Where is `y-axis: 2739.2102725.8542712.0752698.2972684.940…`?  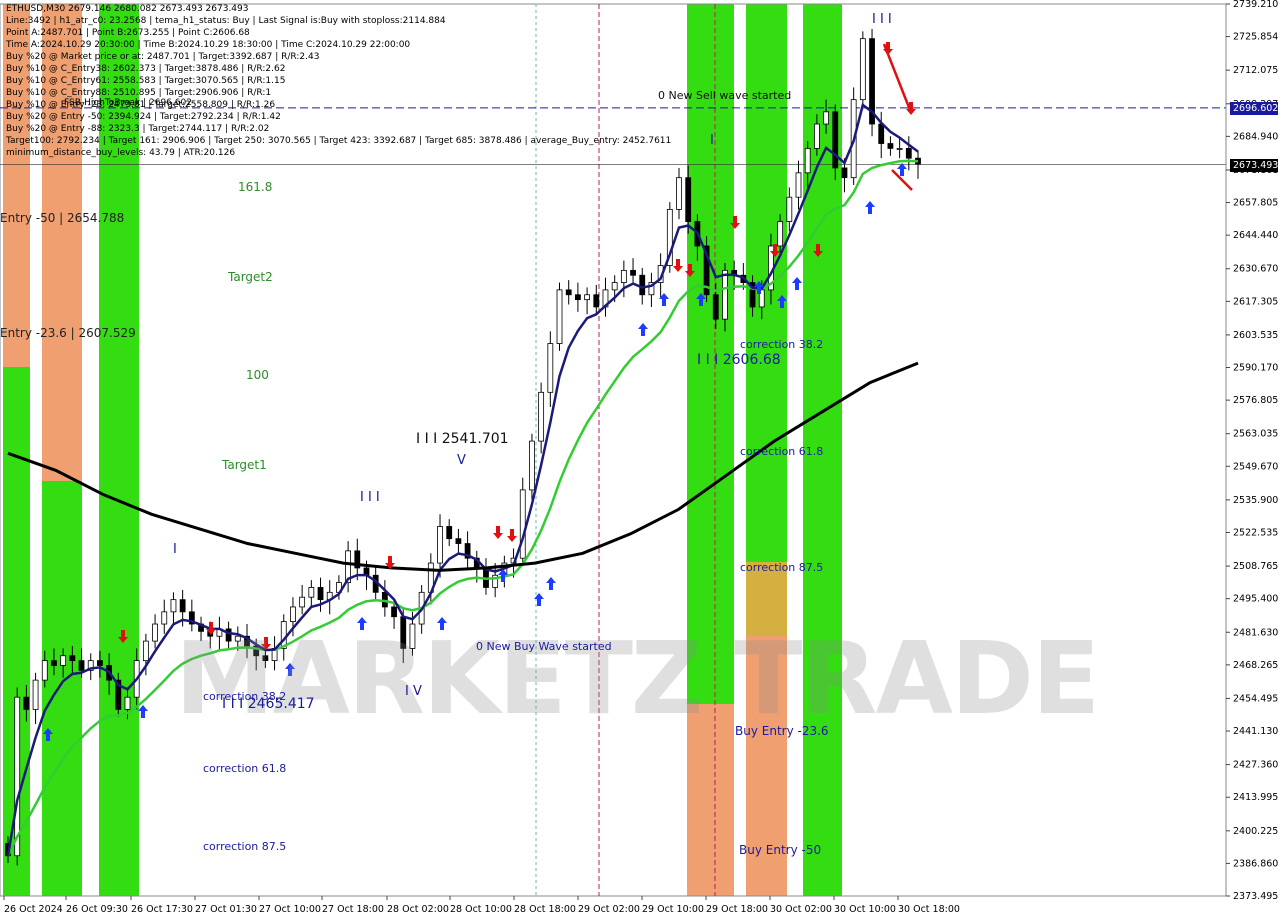
y-axis: 2739.2102725.8542712.0752698.2972684.940… is located at coordinates (1251, 451).